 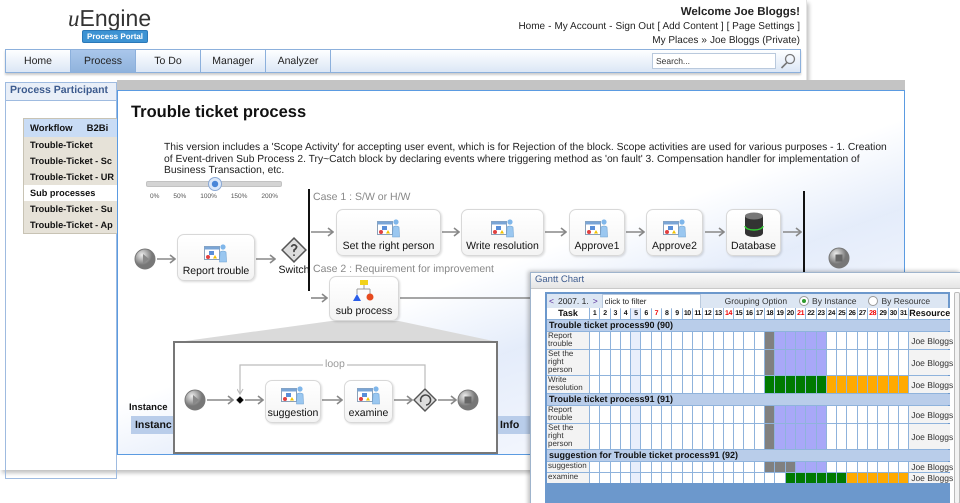 What do you see at coordinates (690, 26) in the screenshot?
I see `header-link: [ Add Content ]` at bounding box center [690, 26].